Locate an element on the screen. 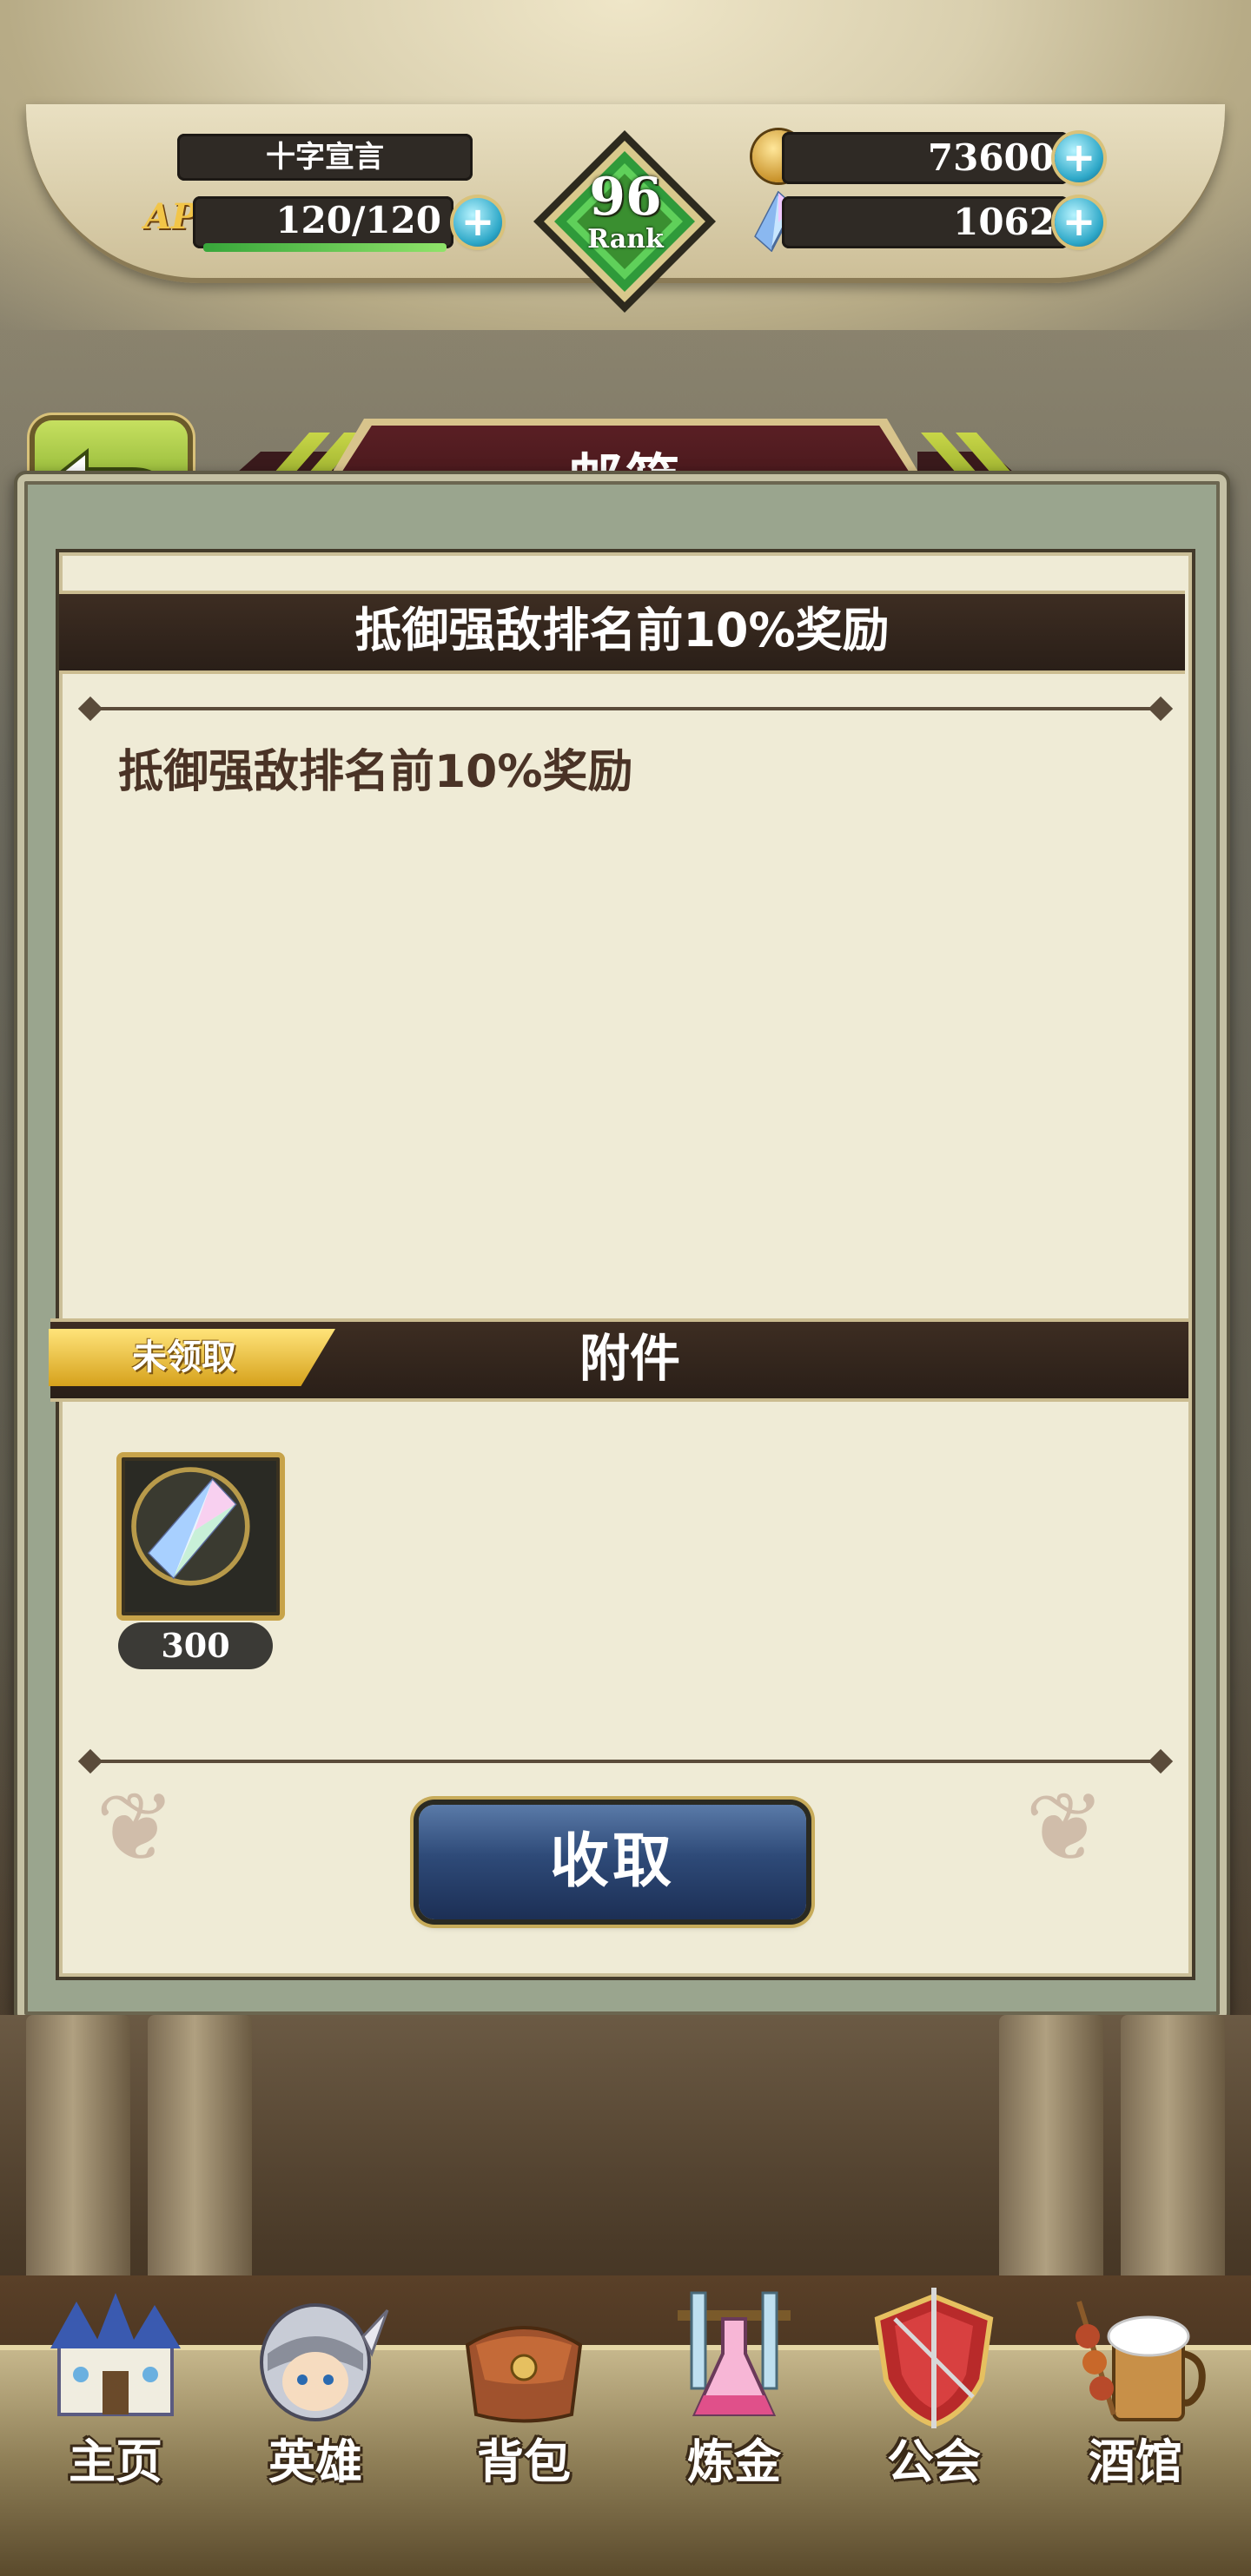 This screenshot has height=2576, width=1251. nav-item-bag: 背包 is located at coordinates (524, 2384).